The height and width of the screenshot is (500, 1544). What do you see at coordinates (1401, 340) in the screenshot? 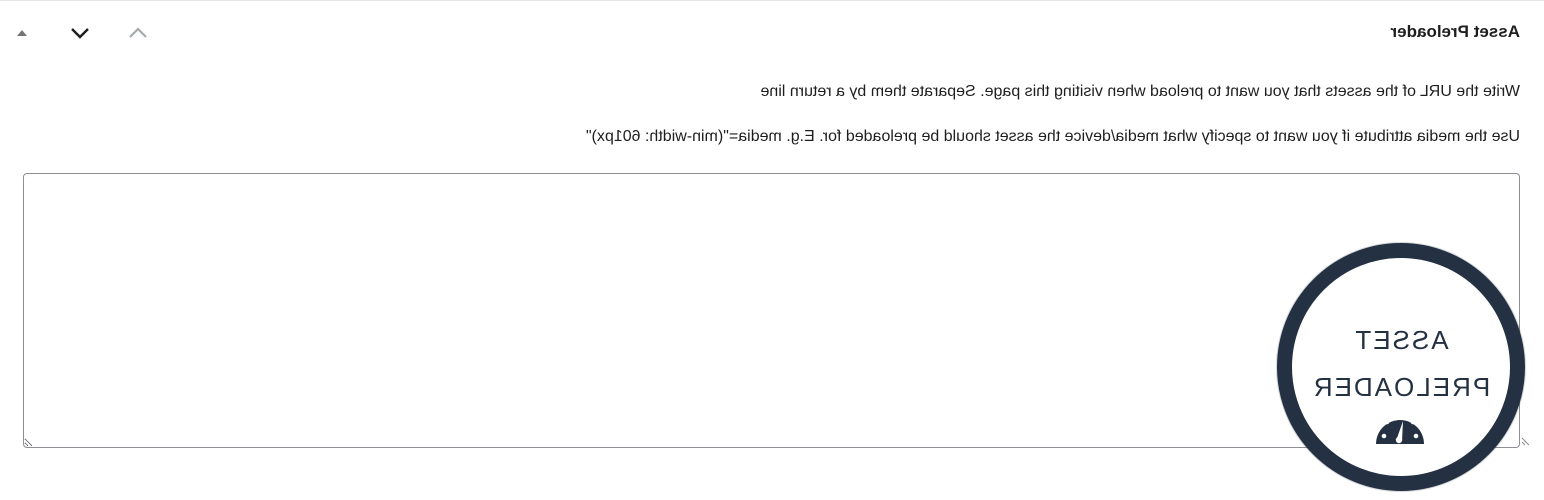
I see `badge-line-1: ASSET` at bounding box center [1401, 340].